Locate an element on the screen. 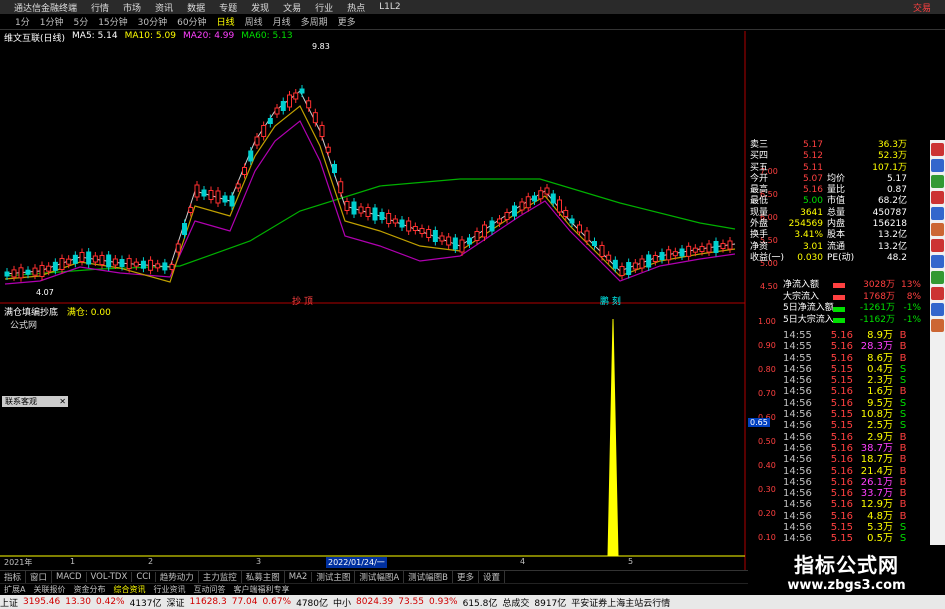  menu-news: 资讯 is located at coordinates (164, 7).